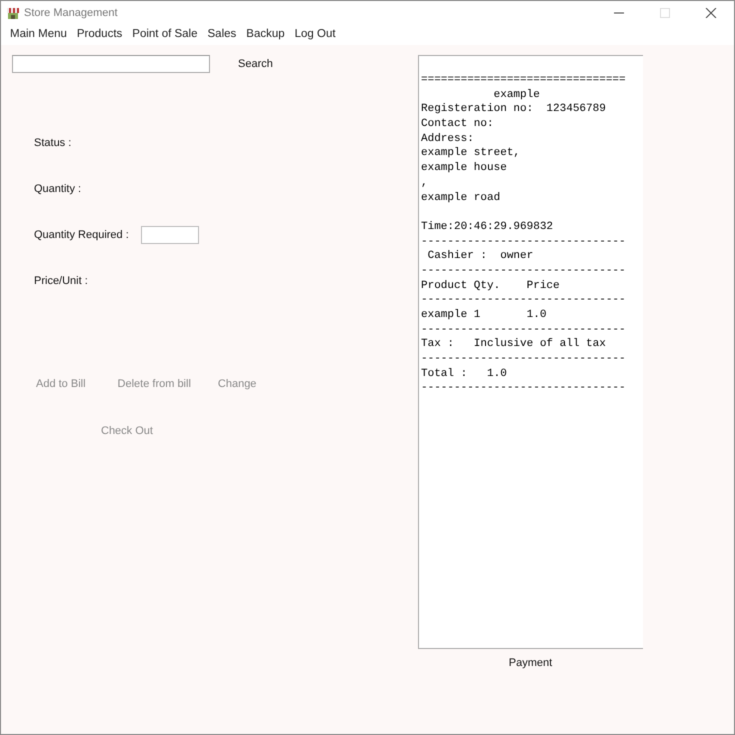  What do you see at coordinates (516, 94) in the screenshot?
I see `receipt-line: example` at bounding box center [516, 94].